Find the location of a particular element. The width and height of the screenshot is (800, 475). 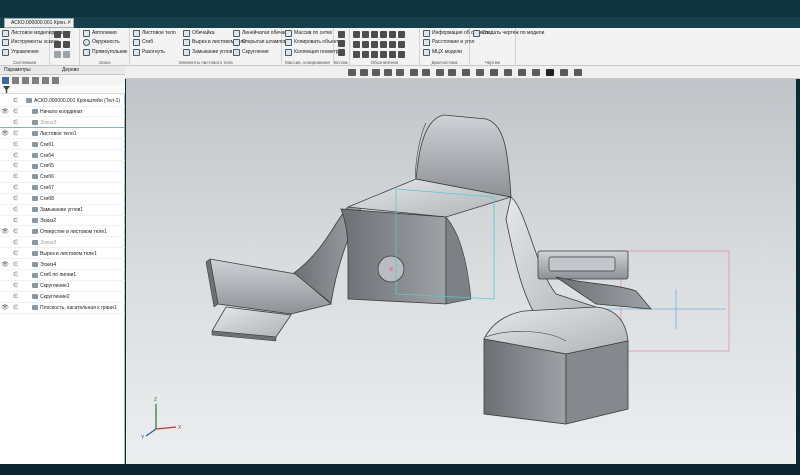

axis-icon is located at coordinates (341, 43).